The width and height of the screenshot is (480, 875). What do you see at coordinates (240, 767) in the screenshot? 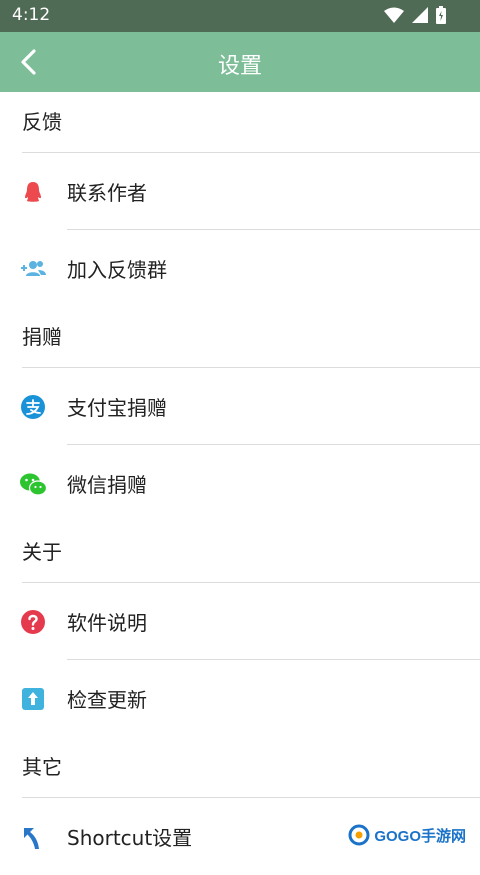
I see `section-header-other: 其它` at bounding box center [240, 767].